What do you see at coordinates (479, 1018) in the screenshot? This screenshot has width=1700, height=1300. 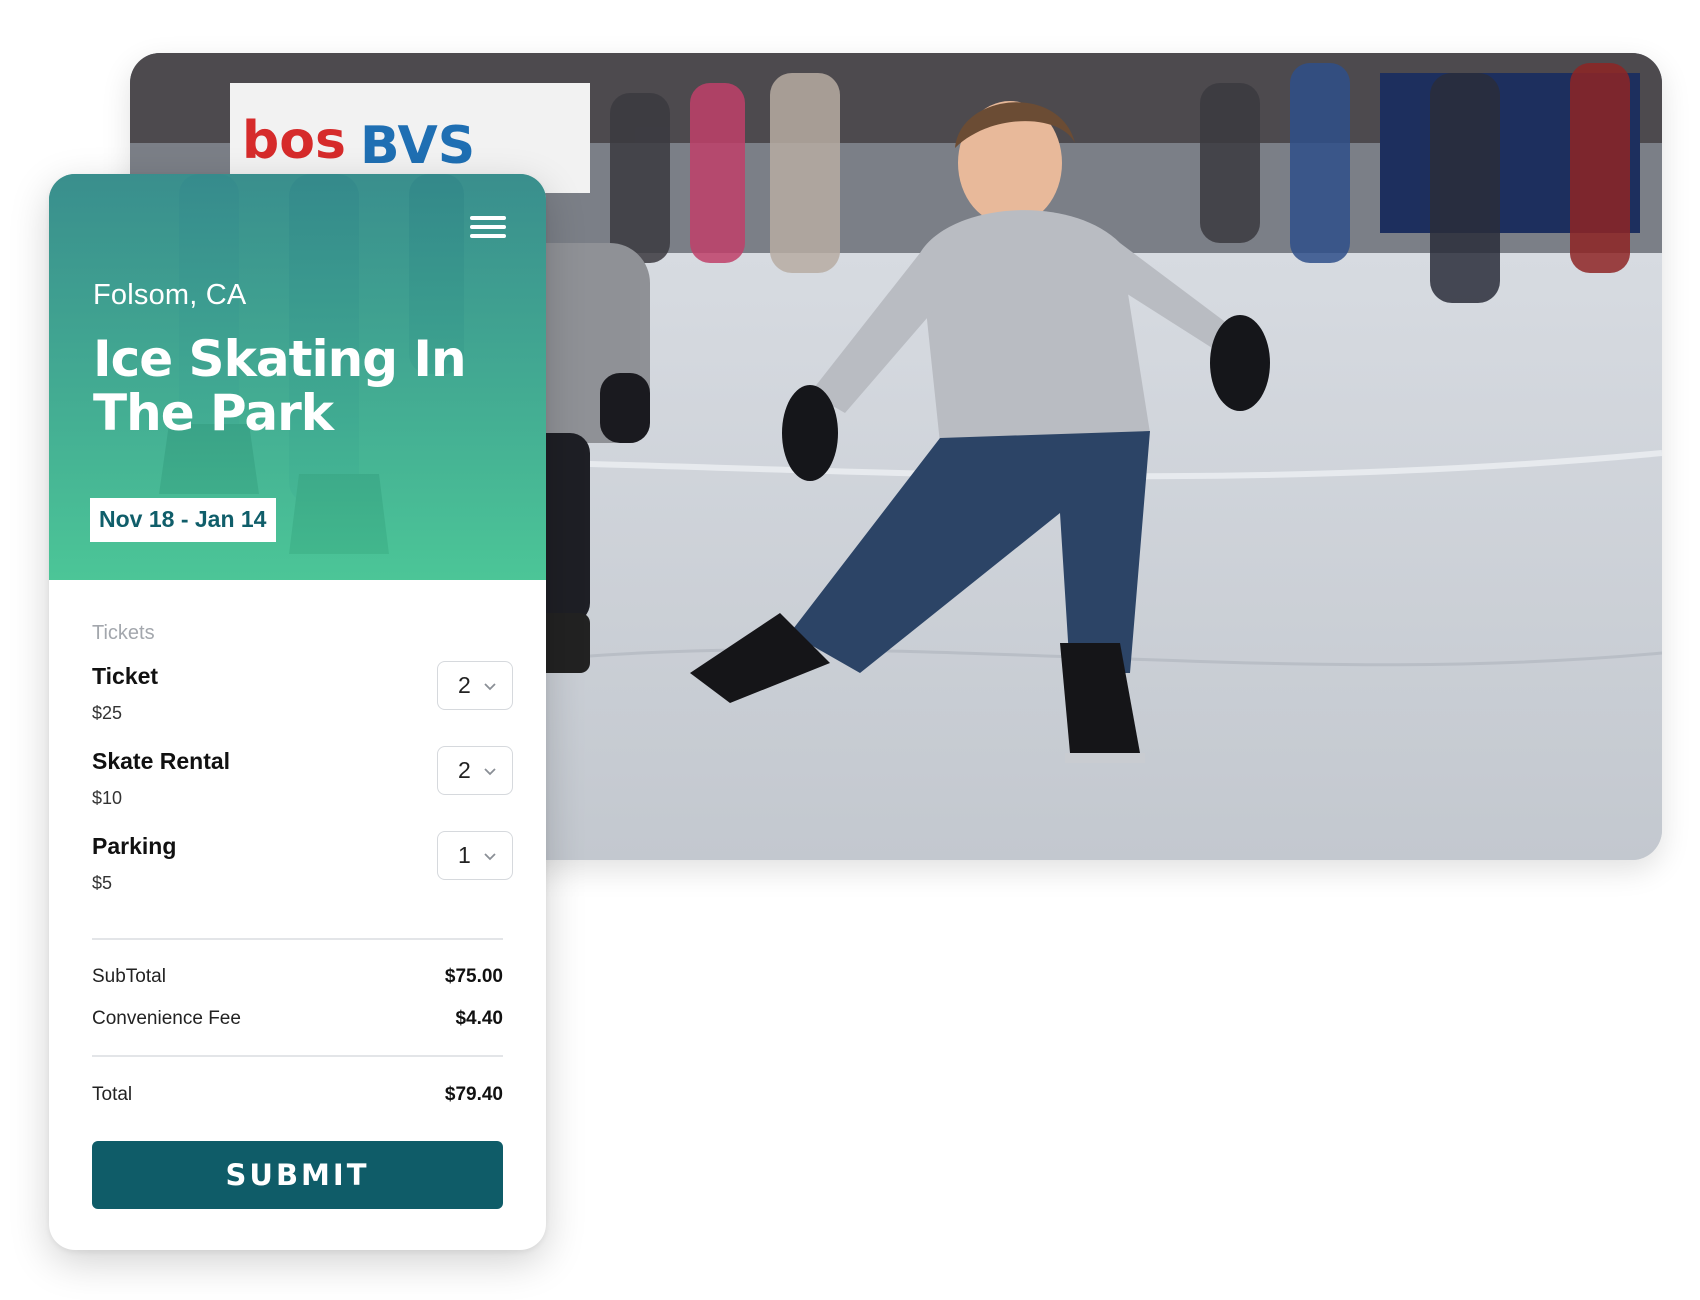 I see `convenience-fee-value: $4.40` at bounding box center [479, 1018].